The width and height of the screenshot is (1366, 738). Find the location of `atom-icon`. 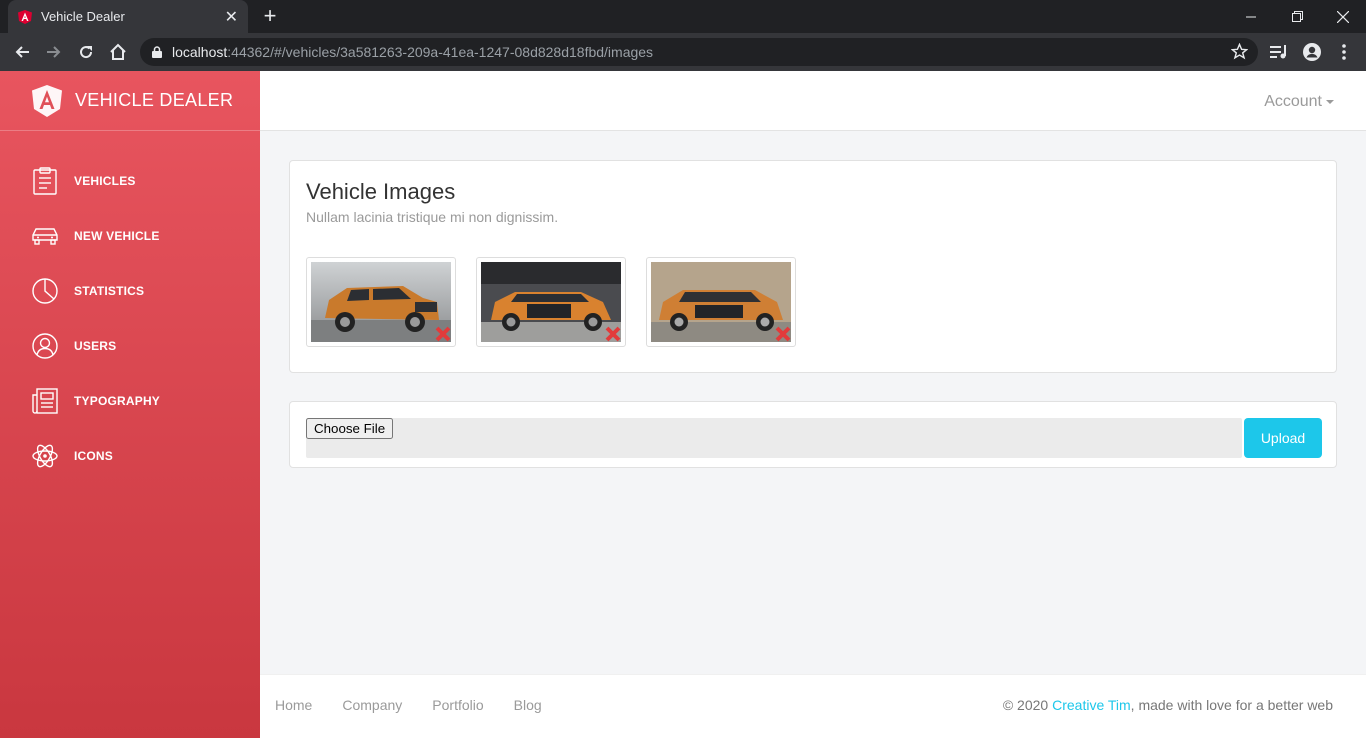

atom-icon is located at coordinates (45, 455).